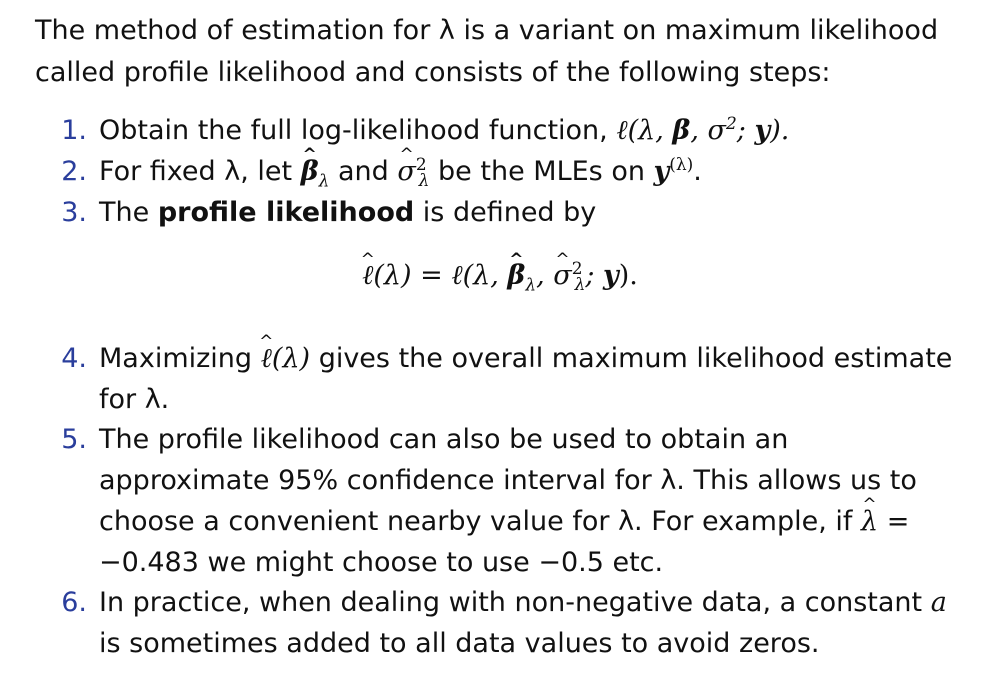 Image resolution: width=1000 pixels, height=679 pixels. What do you see at coordinates (74, 358) in the screenshot?
I see `item-number: 4.` at bounding box center [74, 358].